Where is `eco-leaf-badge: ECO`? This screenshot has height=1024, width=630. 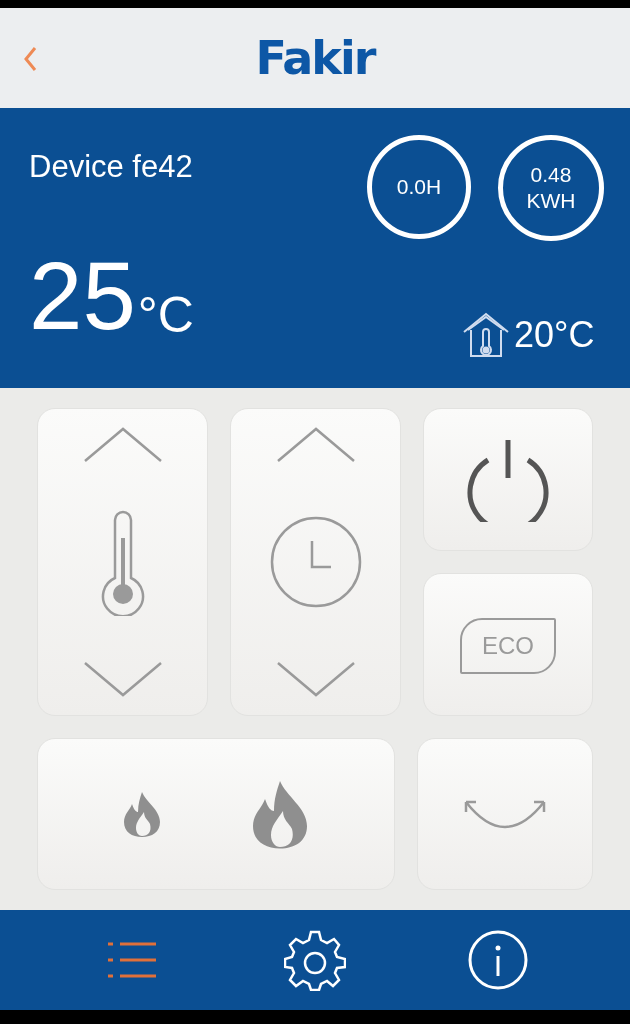 eco-leaf-badge: ECO is located at coordinates (508, 645).